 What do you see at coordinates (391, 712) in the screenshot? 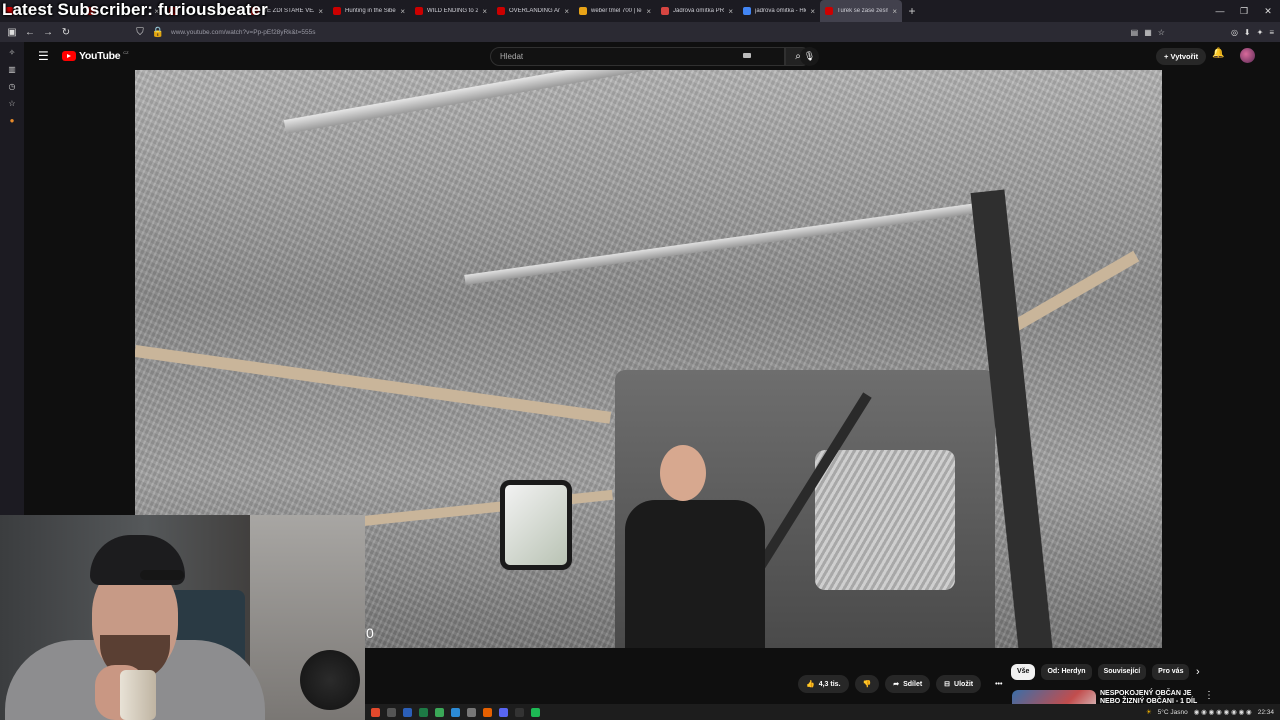
I see `taskbar-shield-icon` at bounding box center [391, 712].